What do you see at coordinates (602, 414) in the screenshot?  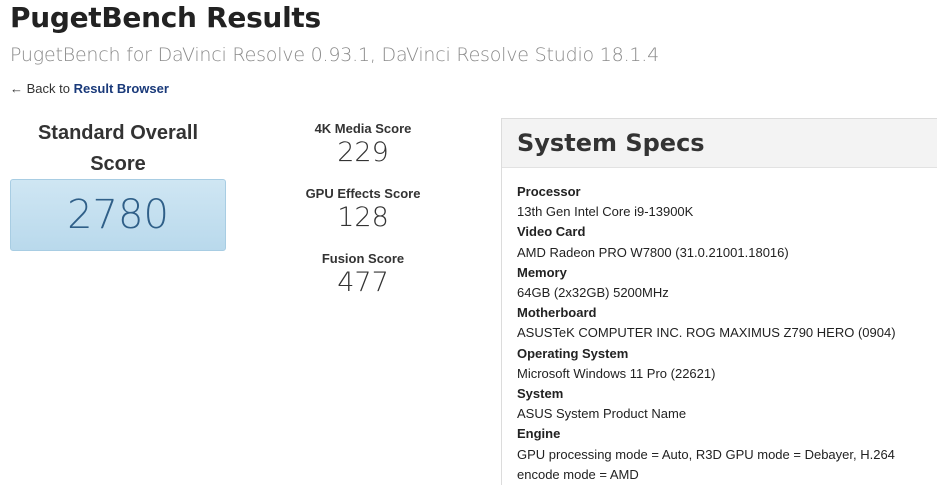 I see `spec-value-system: ASUS System Product Name` at bounding box center [602, 414].